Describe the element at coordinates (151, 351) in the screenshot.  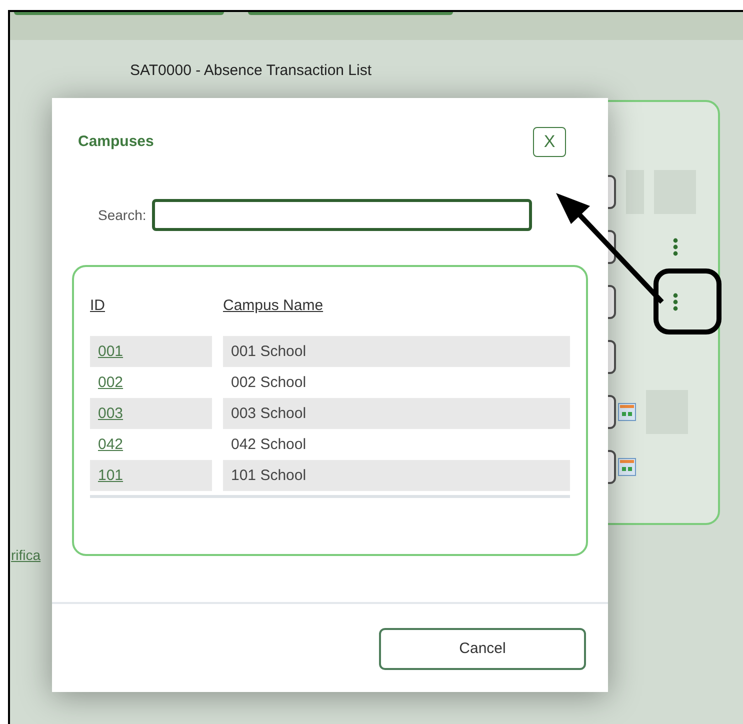
I see `campus-id-link: 001` at that location.